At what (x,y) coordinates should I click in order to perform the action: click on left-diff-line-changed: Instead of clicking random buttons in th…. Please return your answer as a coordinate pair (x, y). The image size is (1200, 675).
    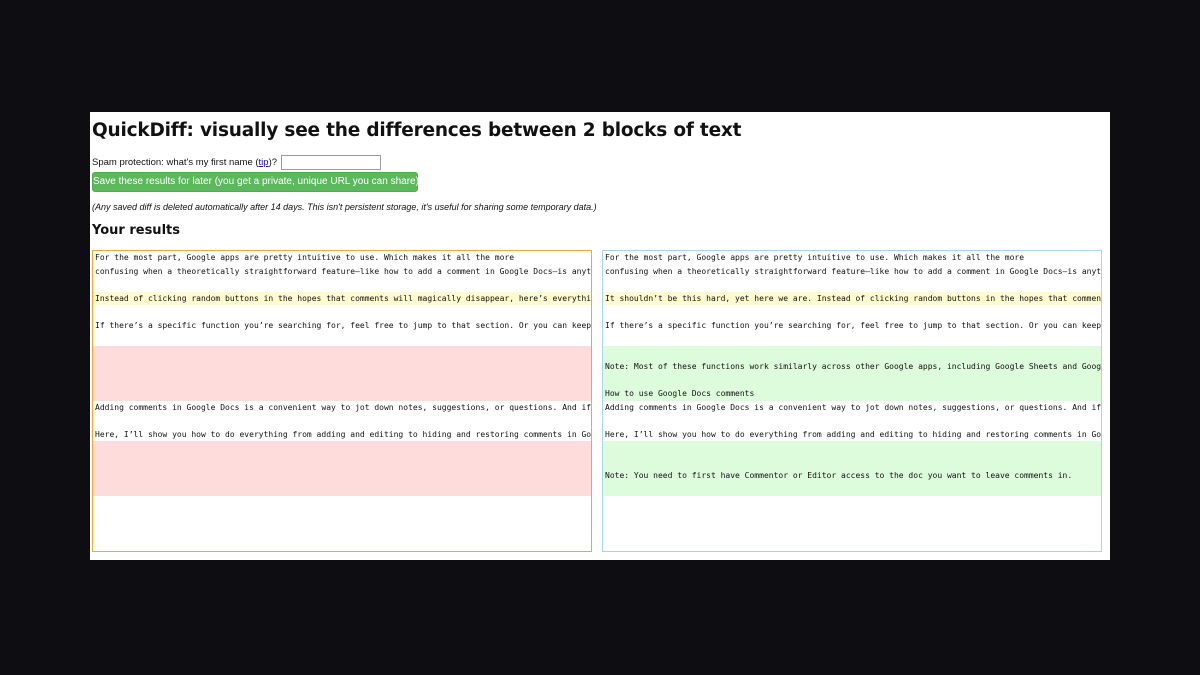
    Looking at the image, I should click on (342, 298).